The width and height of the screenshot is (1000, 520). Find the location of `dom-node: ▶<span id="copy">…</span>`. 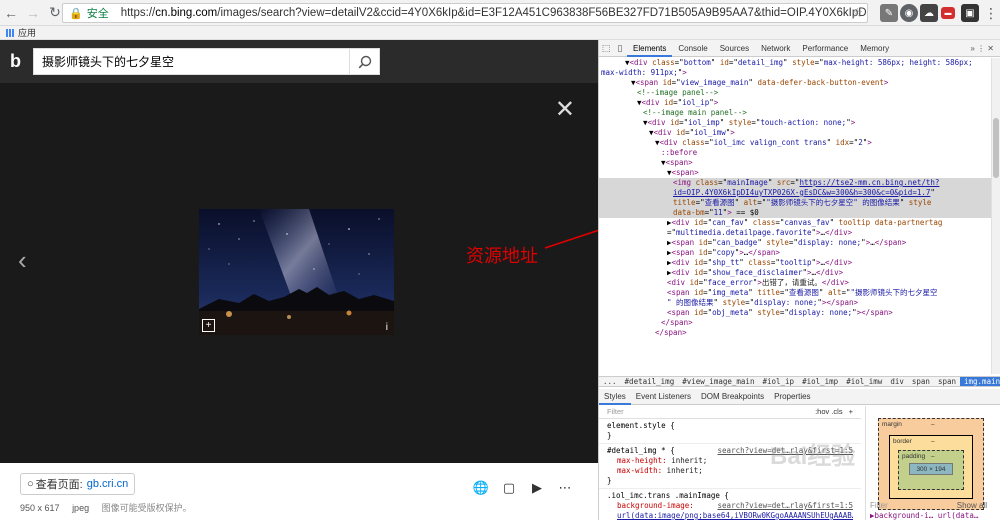

dom-node: ▶<span id="copy">…</span> is located at coordinates (795, 253).